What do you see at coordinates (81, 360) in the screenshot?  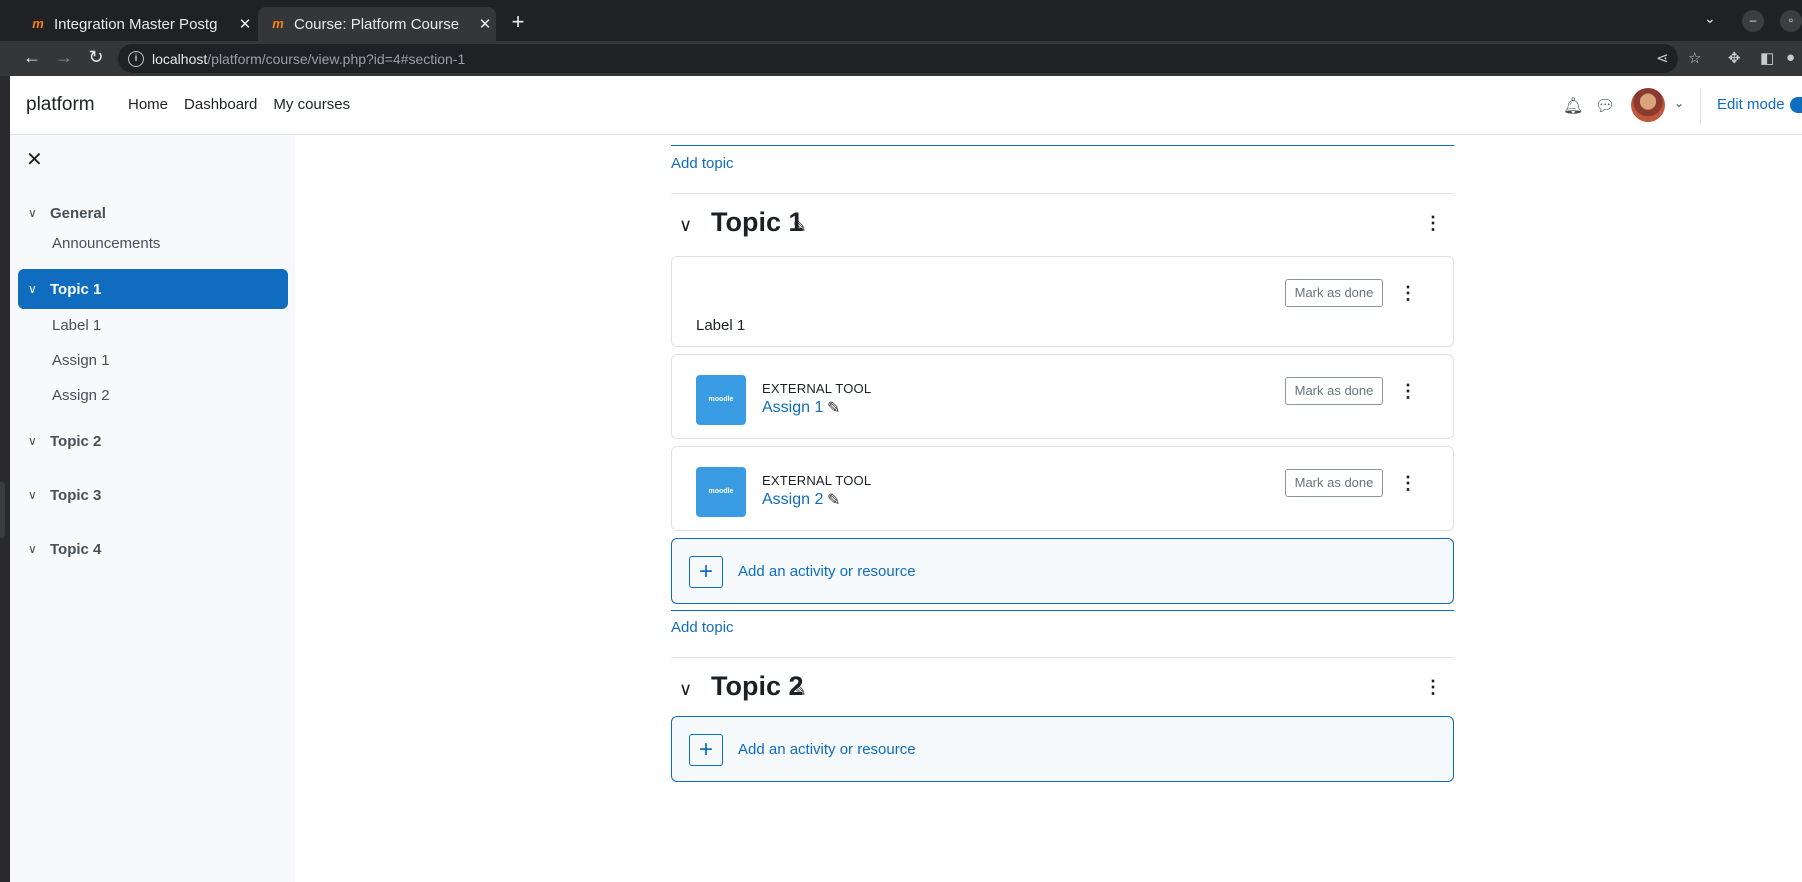 I see `course-index-activity: Assign 1` at bounding box center [81, 360].